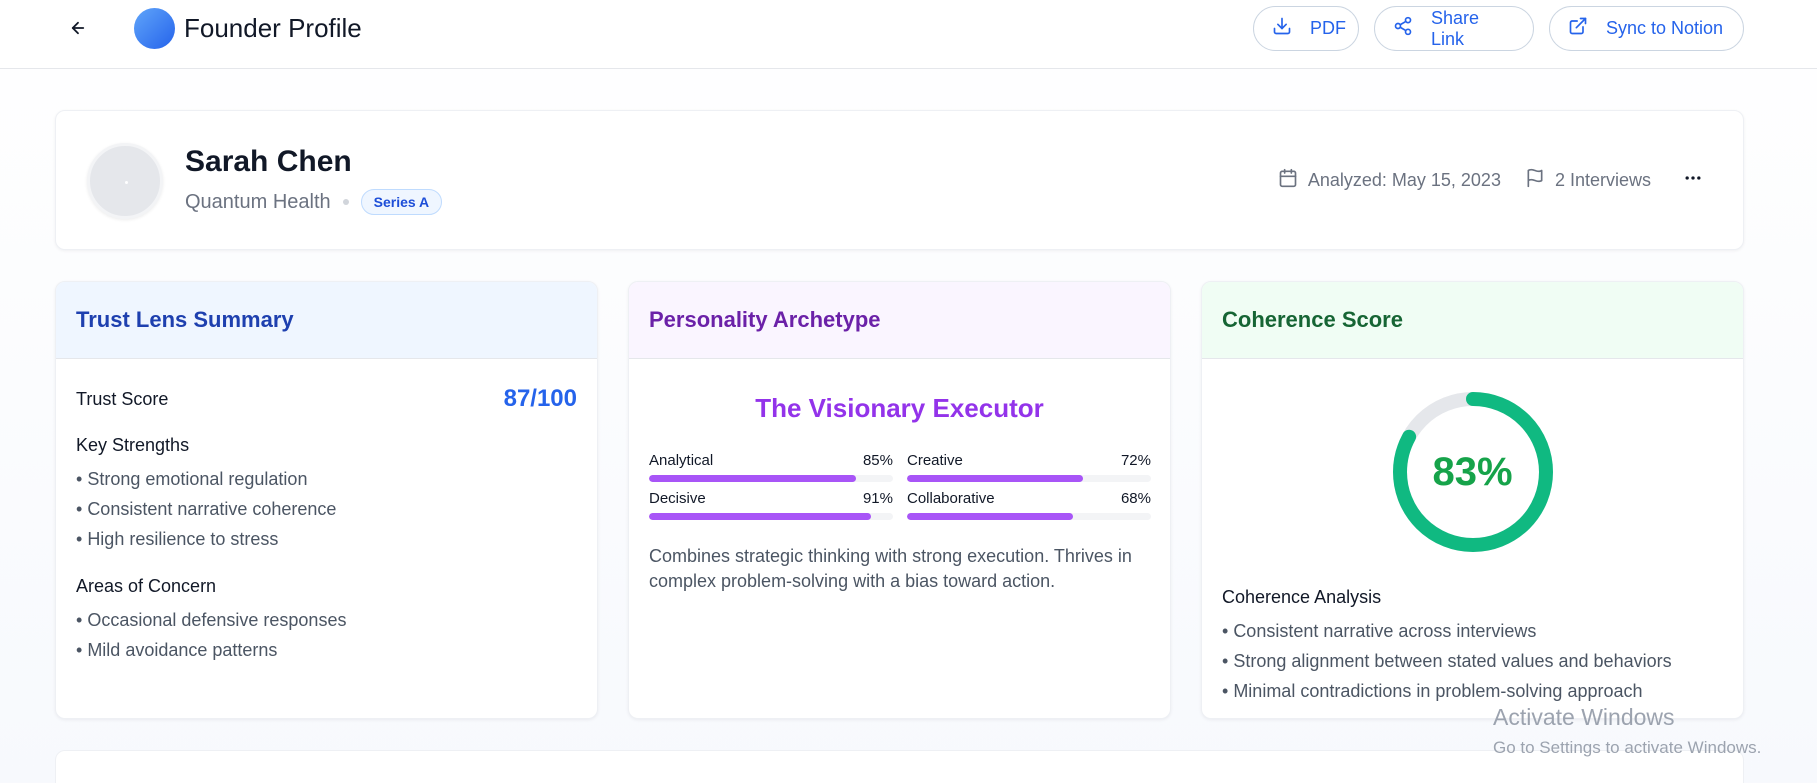 The image size is (1817, 783). Describe the element at coordinates (677, 498) in the screenshot. I see `trait-label: Decisive` at that location.